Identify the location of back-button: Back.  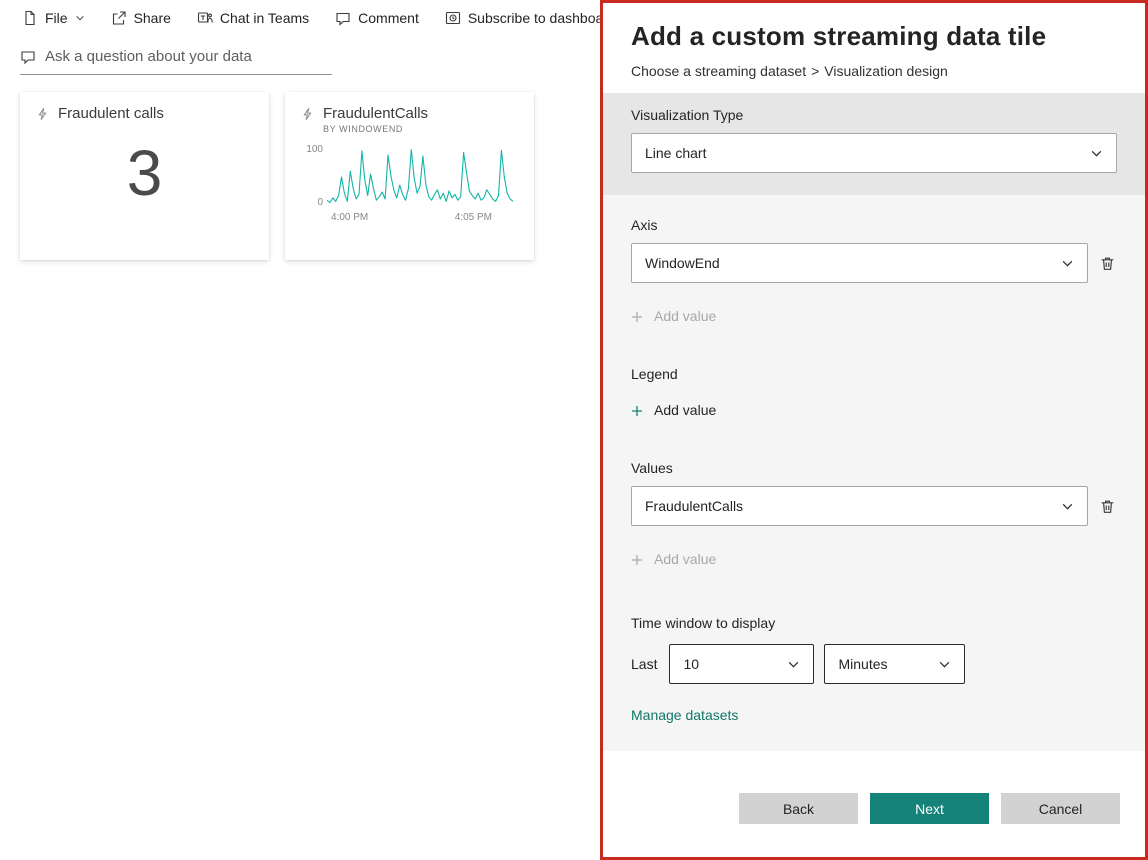
(798, 808).